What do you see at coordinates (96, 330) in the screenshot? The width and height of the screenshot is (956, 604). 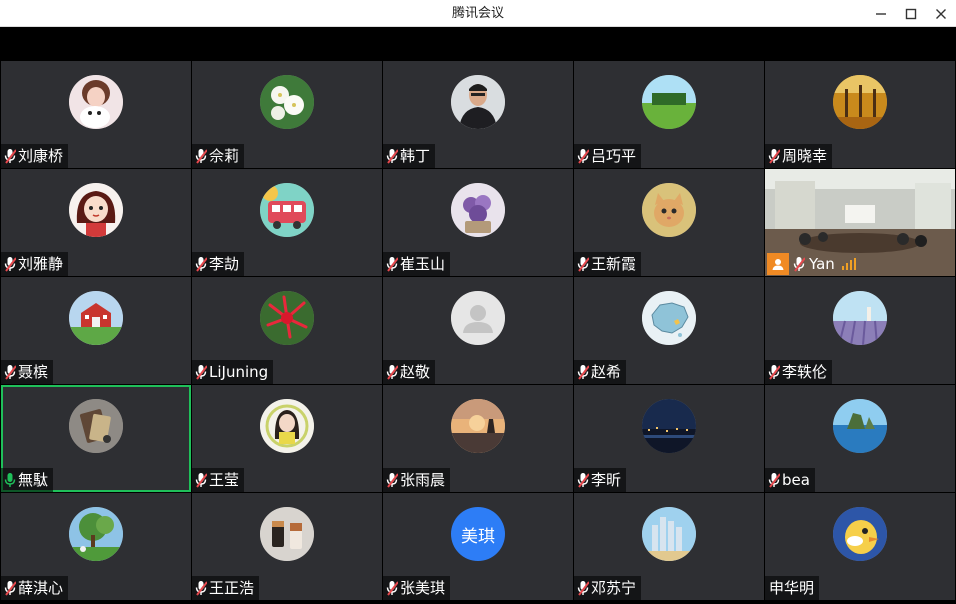 I see `participant-tile: 聂槟` at bounding box center [96, 330].